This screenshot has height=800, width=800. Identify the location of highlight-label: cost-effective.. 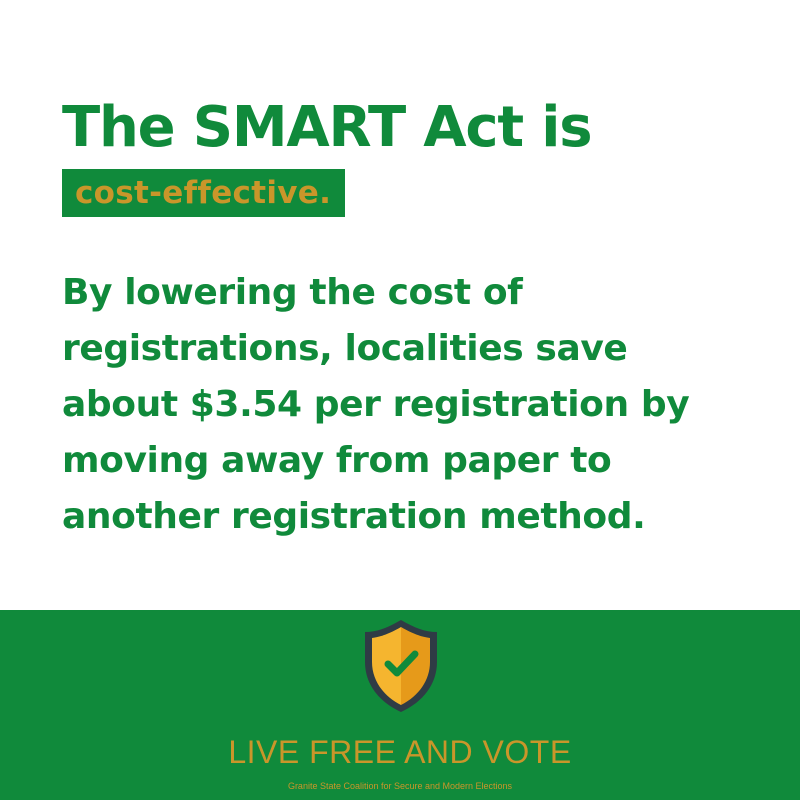
(204, 193).